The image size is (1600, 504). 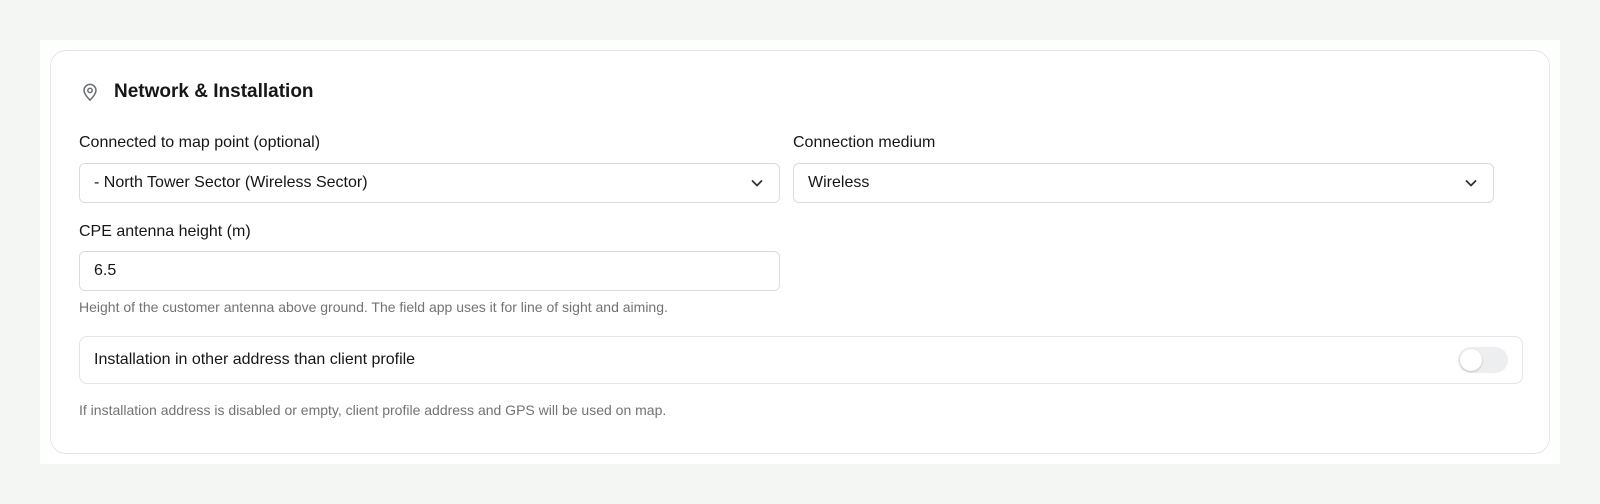 I want to click on antenna-height-label: CPE antenna height (m), so click(x=165, y=231).